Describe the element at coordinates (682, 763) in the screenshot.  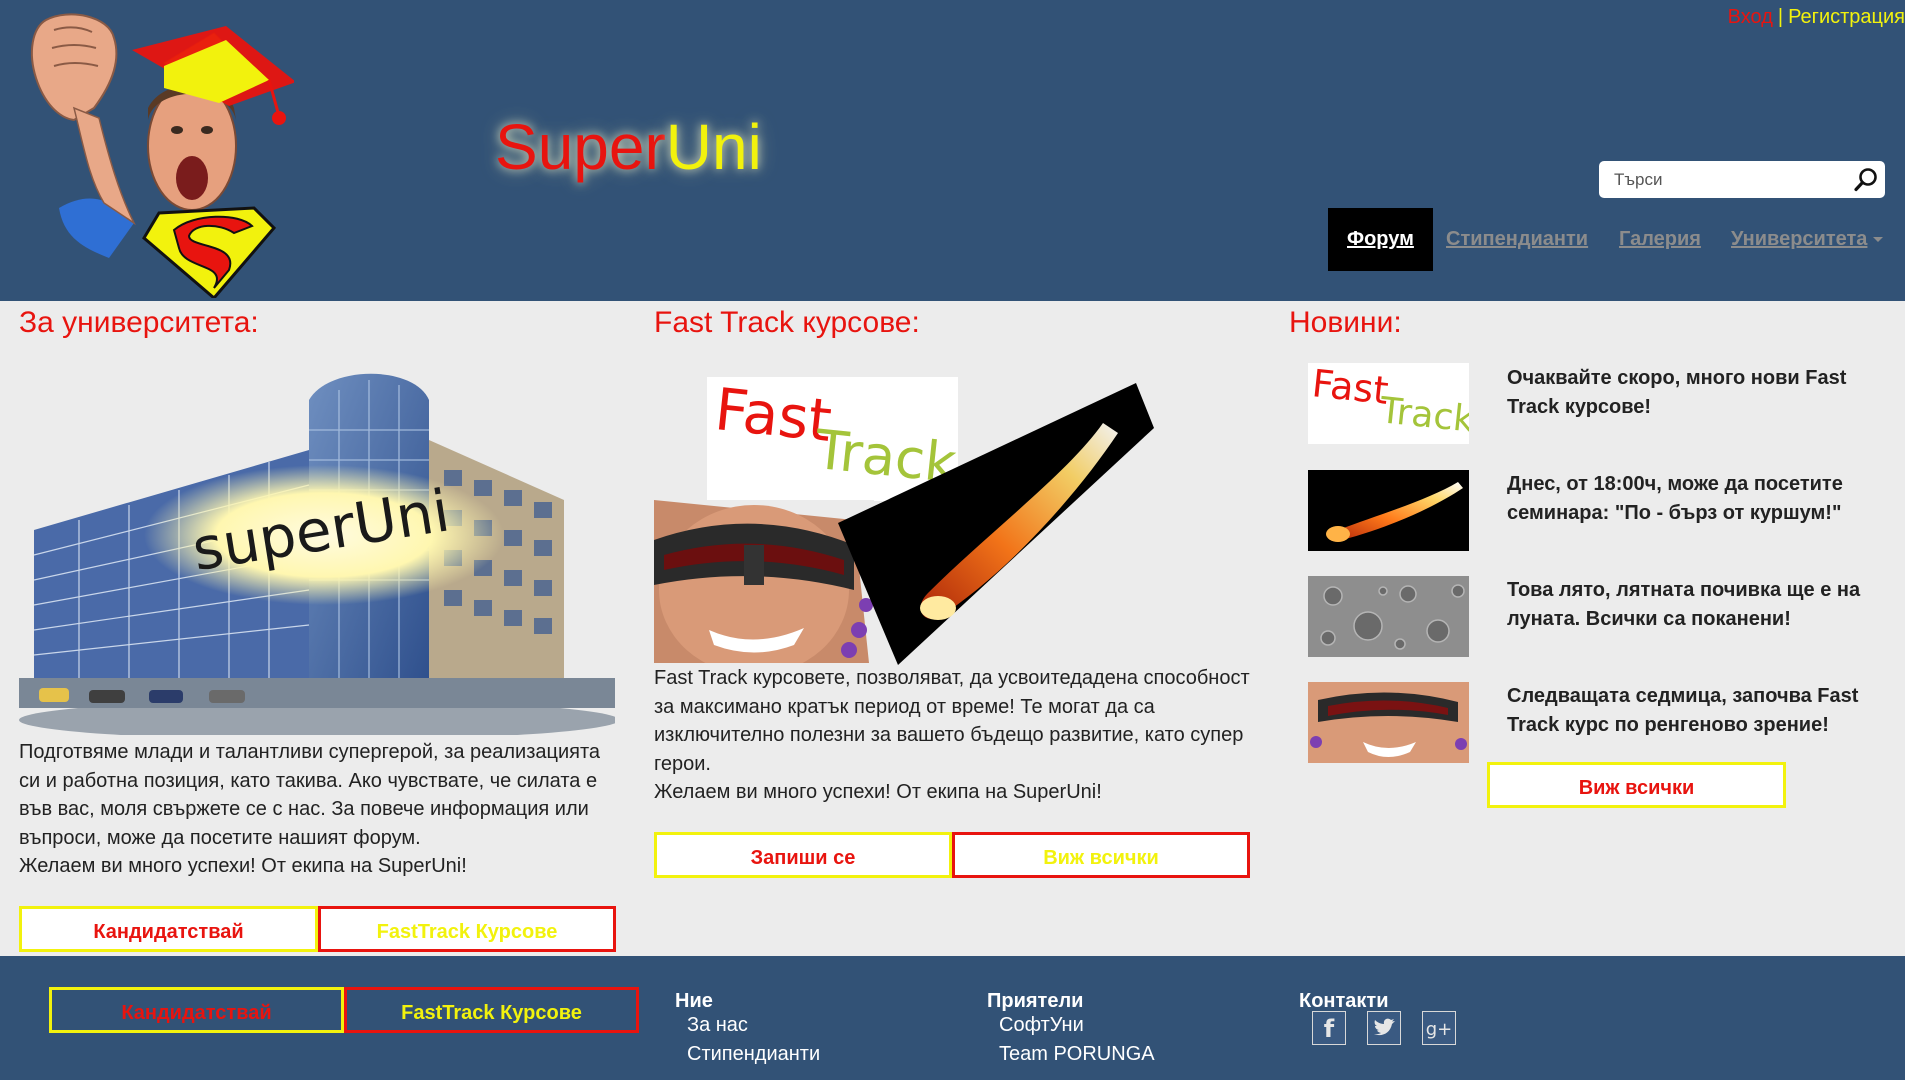
I see `fasttrack-text-line: герои.` at that location.